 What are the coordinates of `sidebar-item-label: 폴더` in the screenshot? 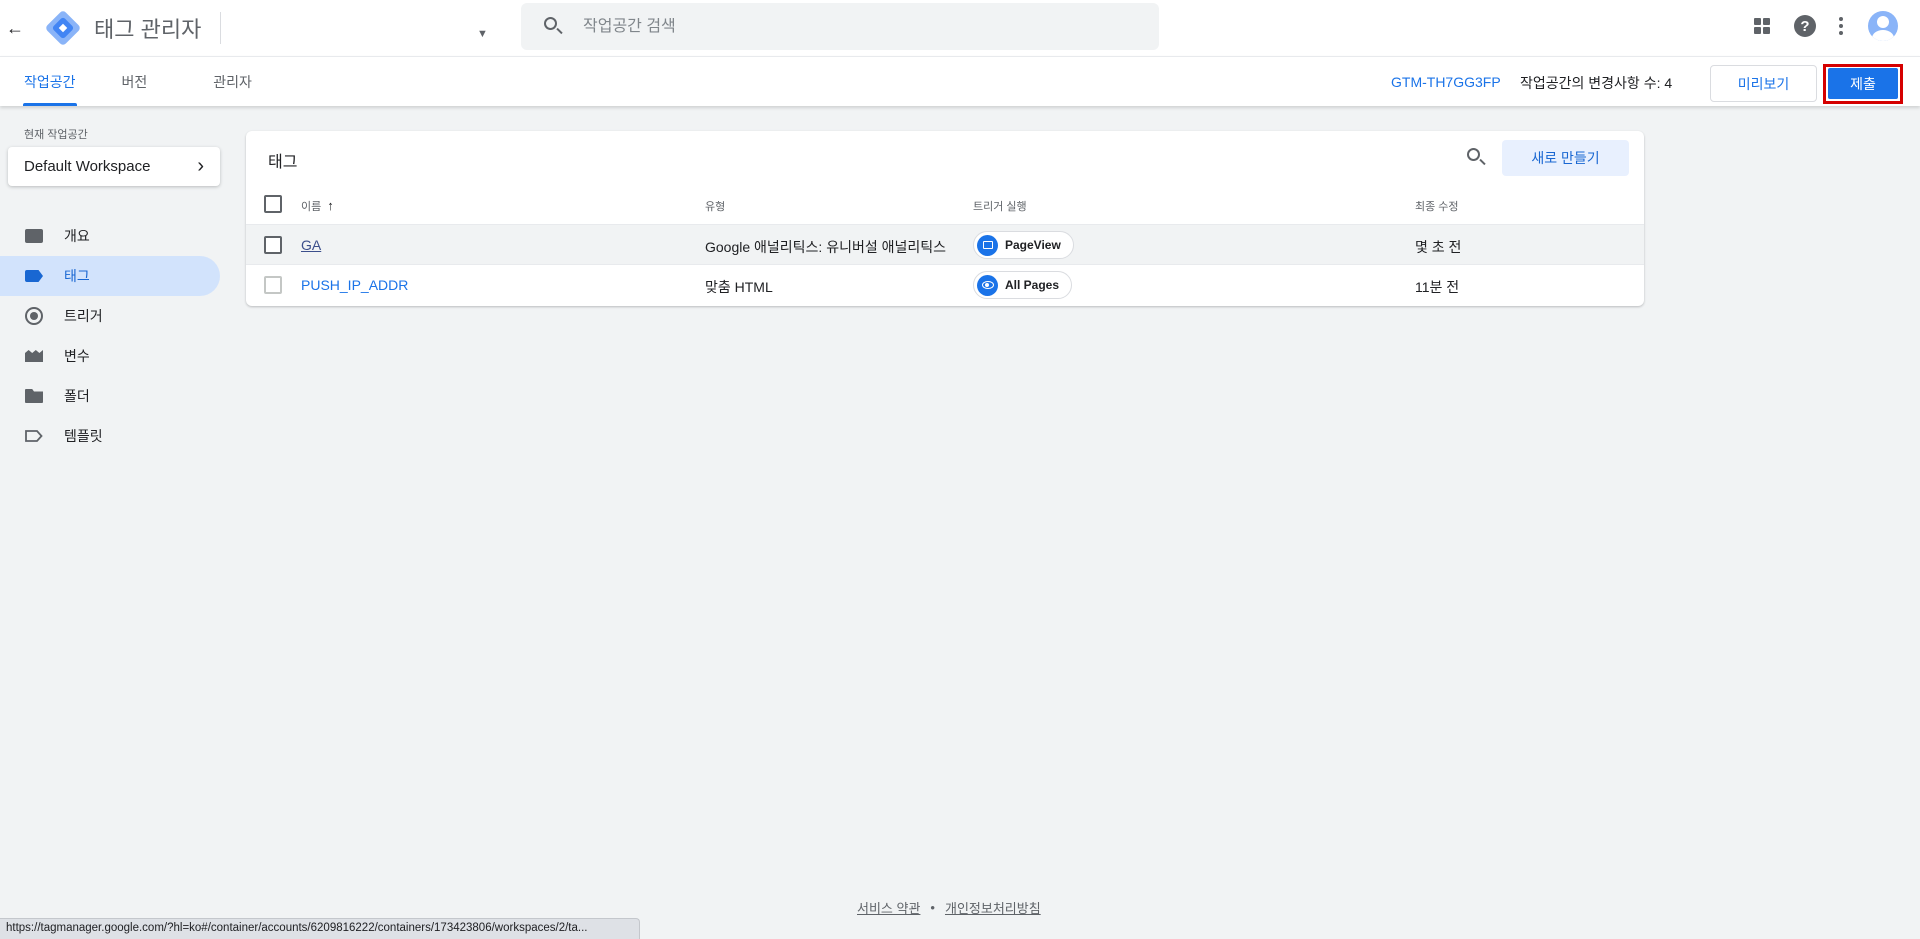 It's located at (77, 396).